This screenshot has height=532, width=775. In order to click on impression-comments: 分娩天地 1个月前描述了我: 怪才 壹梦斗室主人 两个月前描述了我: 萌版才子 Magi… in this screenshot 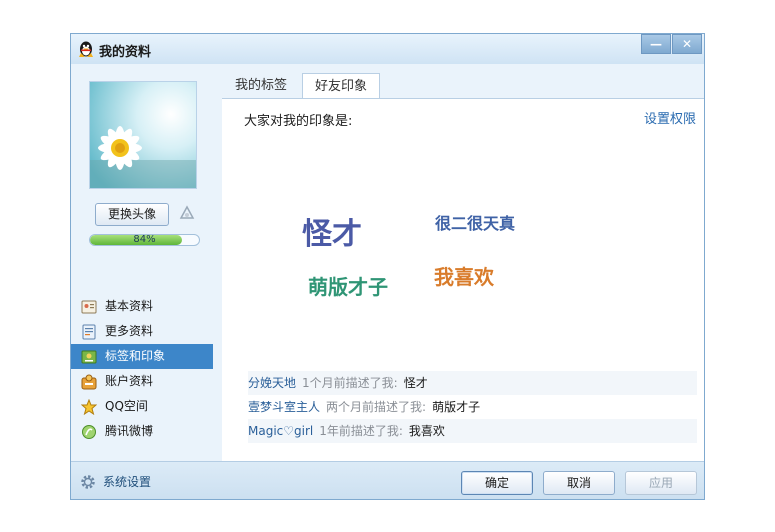, I will do `click(472, 407)`.